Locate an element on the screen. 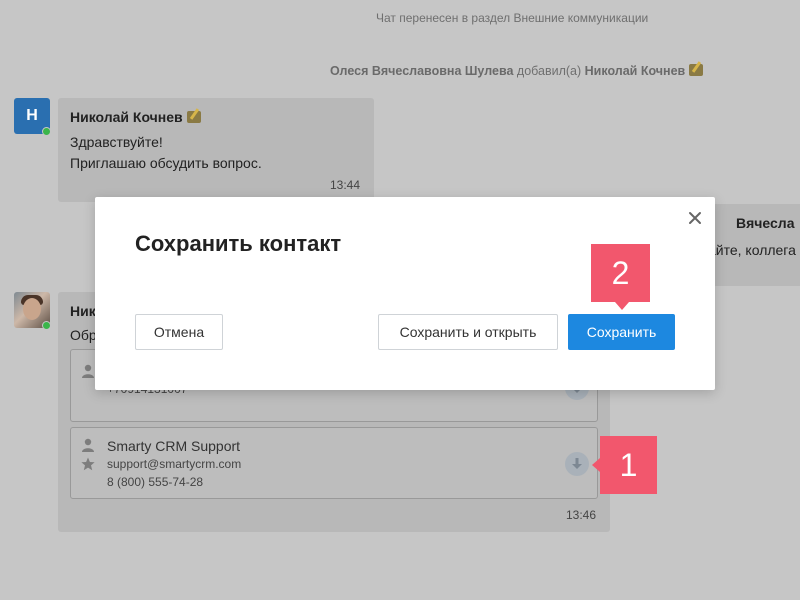  contact-email: support@smartycrm.com is located at coordinates (174, 464).